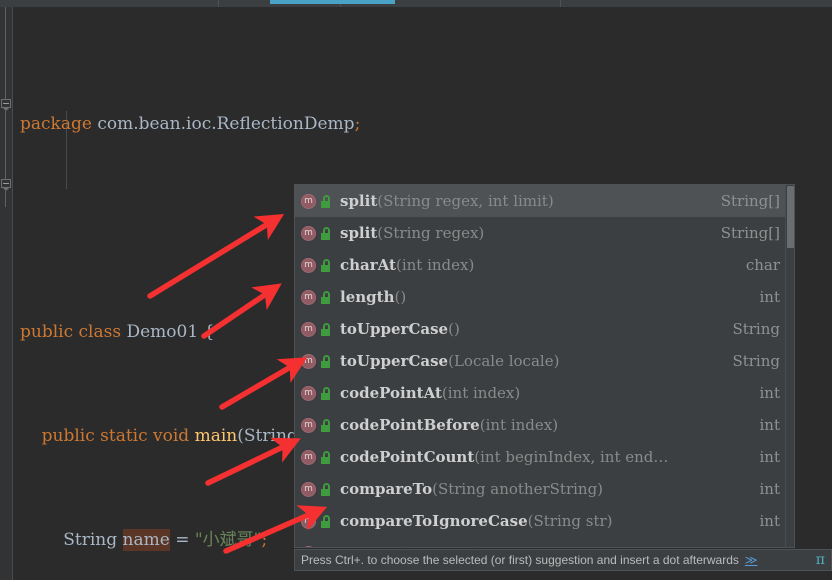  Describe the element at coordinates (531, 329) in the screenshot. I see `completion-item-signature: toUpperCase()` at that location.